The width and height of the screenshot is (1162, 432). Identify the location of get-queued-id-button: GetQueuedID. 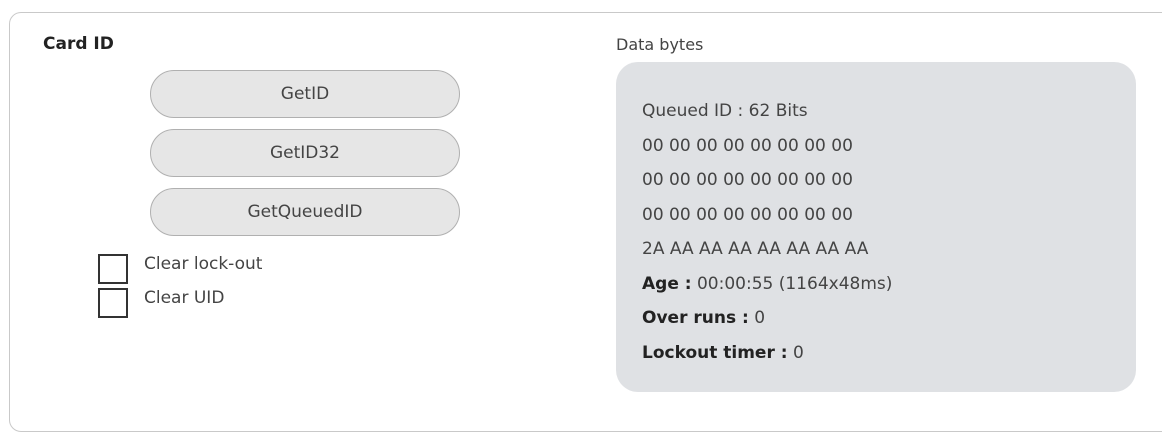
(305, 212).